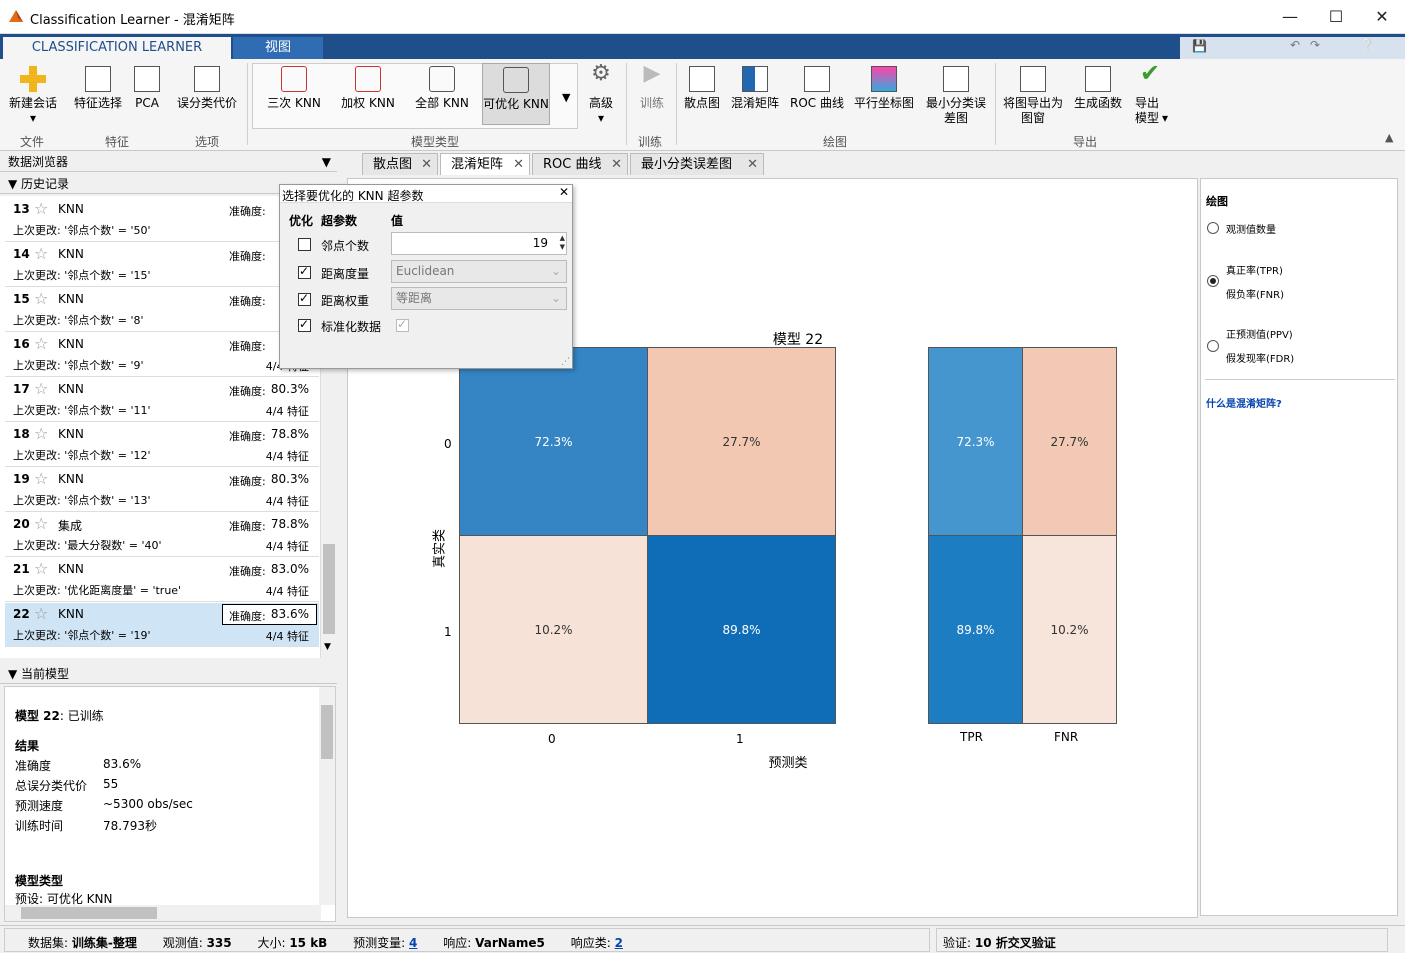 The width and height of the screenshot is (1405, 953). Describe the element at coordinates (278, 48) in the screenshot. I see `tab-view: 视图` at that location.